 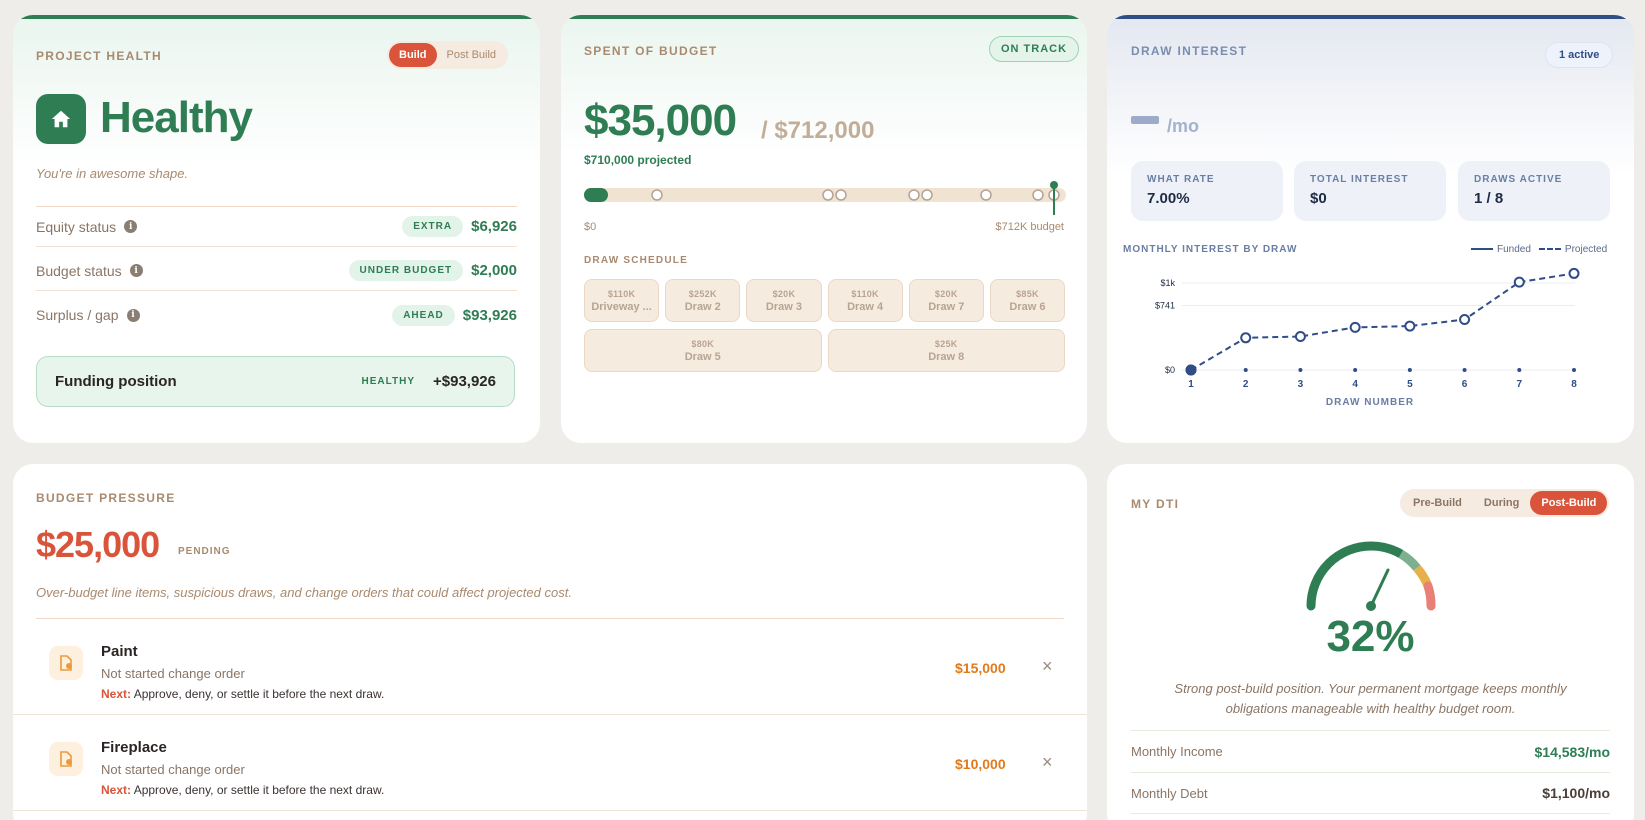 What do you see at coordinates (703, 350) in the screenshot?
I see `draw-chip: $80K Draw 5` at bounding box center [703, 350].